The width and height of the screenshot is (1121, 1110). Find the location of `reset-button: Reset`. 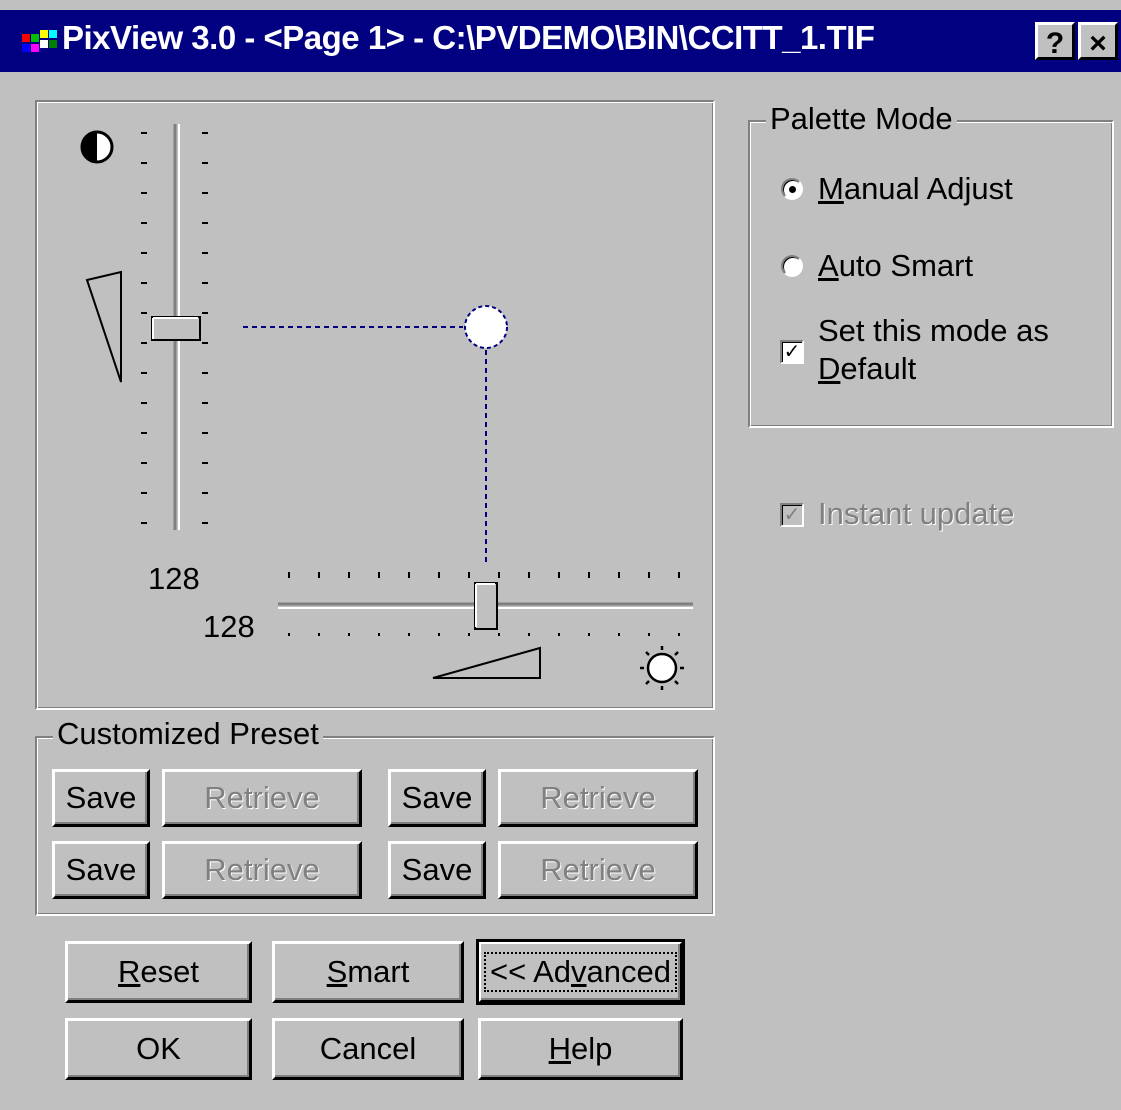

reset-button: Reset is located at coordinates (158, 972).